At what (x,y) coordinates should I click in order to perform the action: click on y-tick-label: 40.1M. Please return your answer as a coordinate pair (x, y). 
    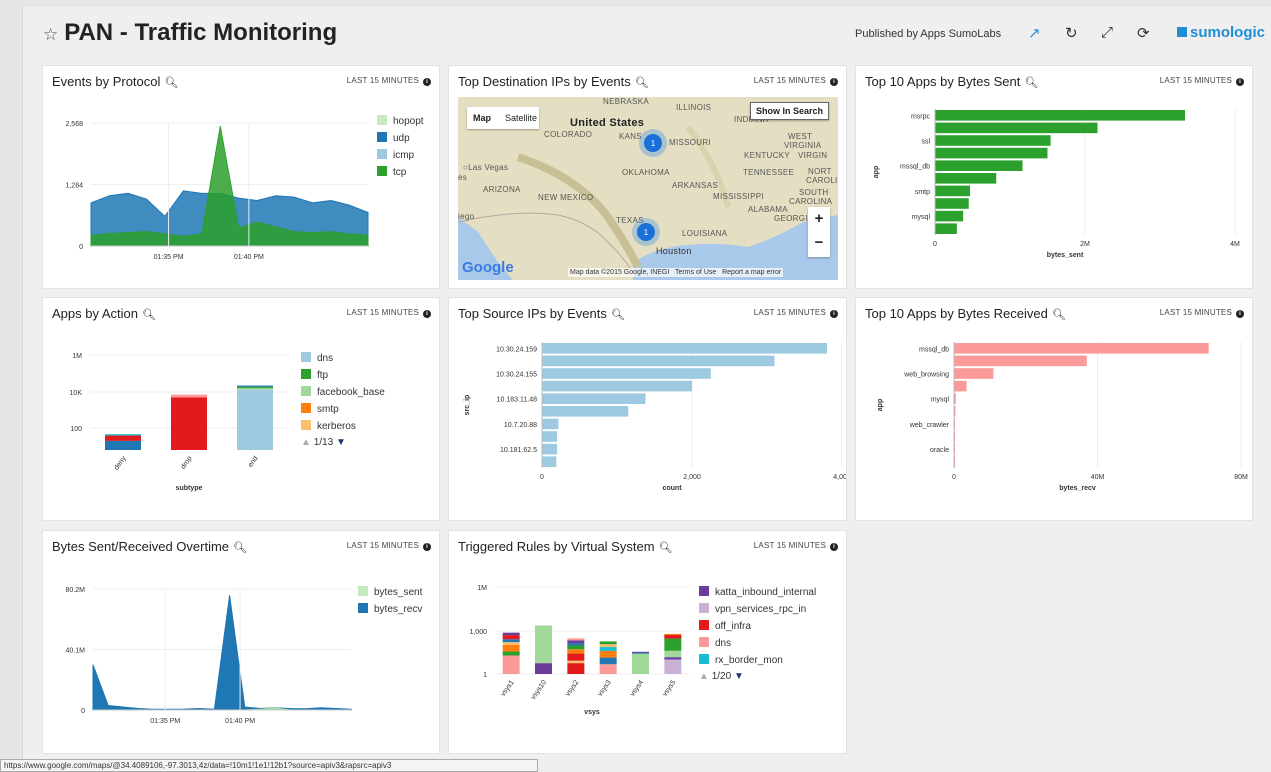
    Looking at the image, I should click on (76, 651).